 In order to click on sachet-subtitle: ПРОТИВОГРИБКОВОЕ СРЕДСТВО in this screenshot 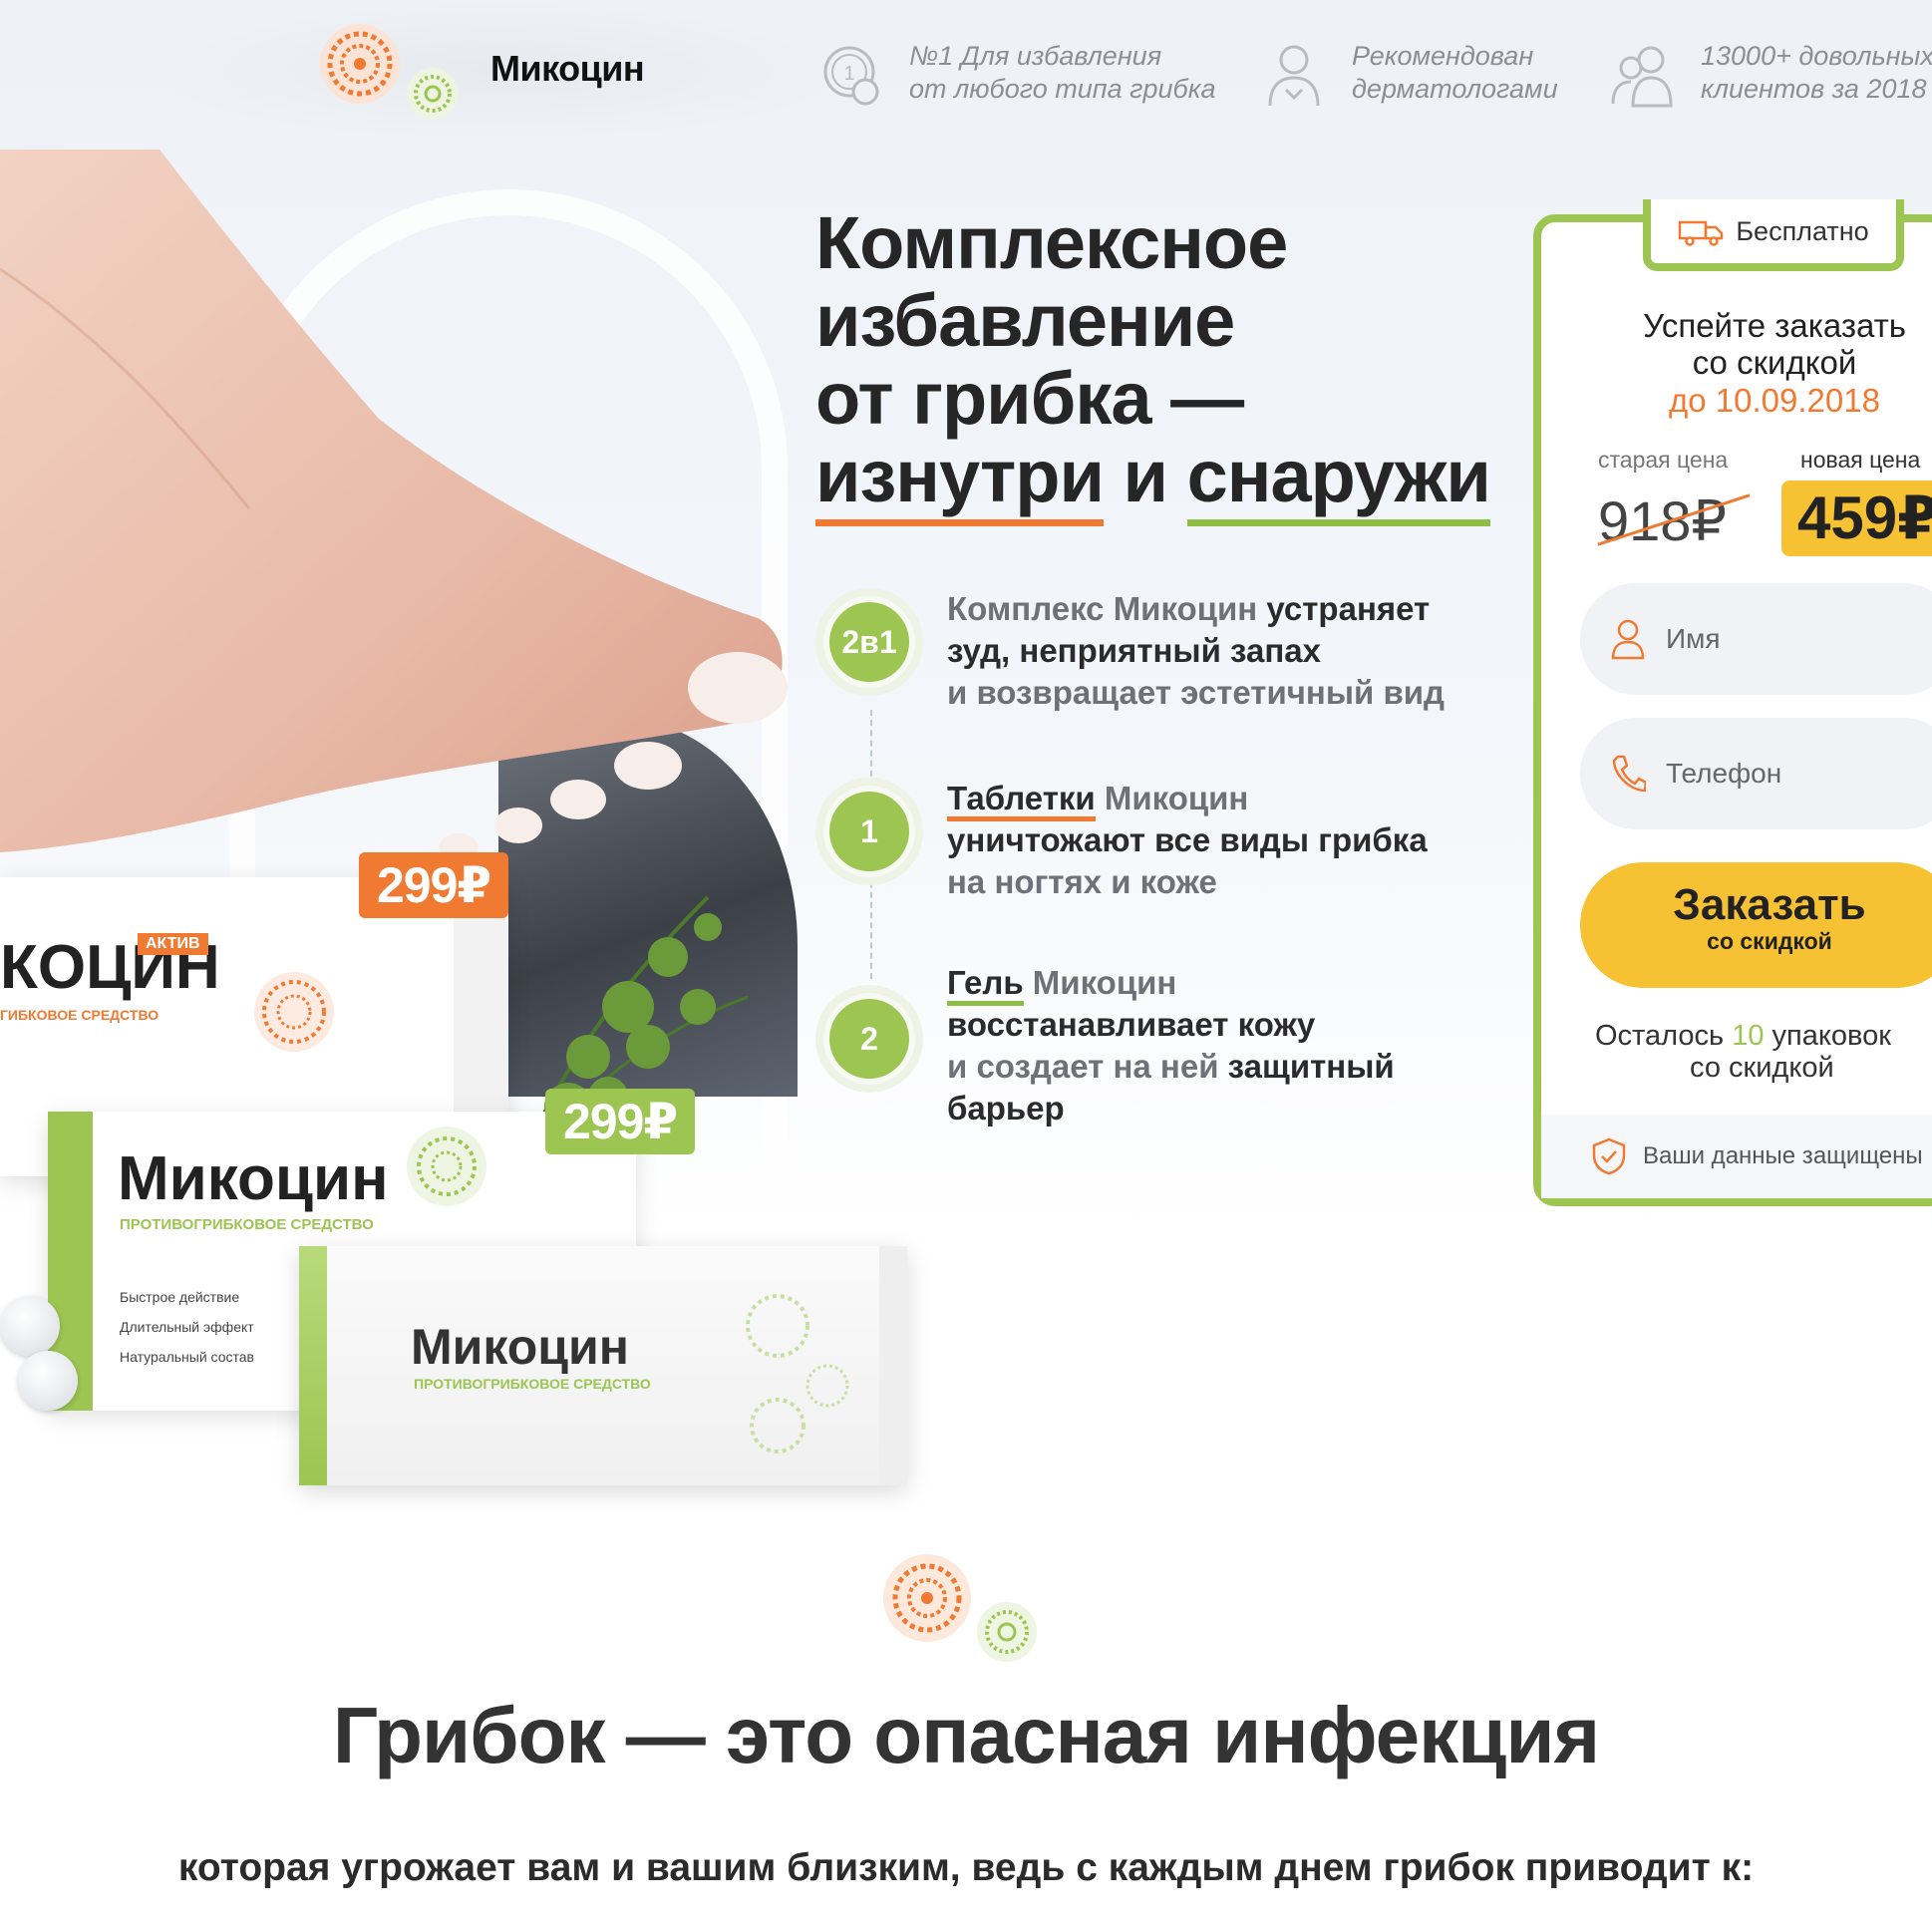, I will do `click(532, 1384)`.